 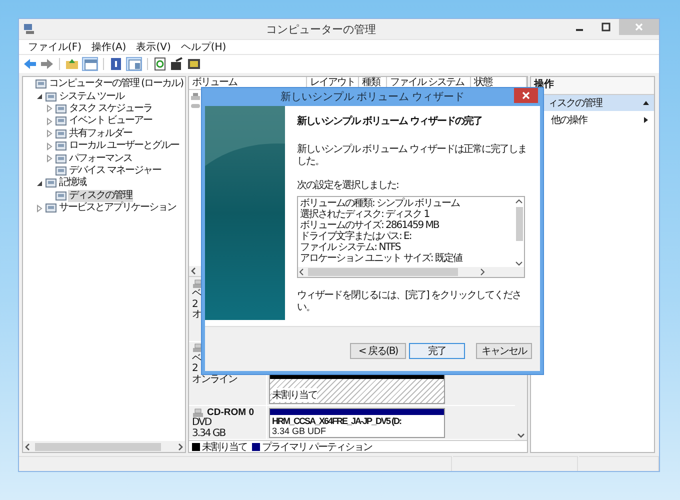 What do you see at coordinates (317, 447) in the screenshot?
I see `legend-label: プライマリ パーティション` at bounding box center [317, 447].